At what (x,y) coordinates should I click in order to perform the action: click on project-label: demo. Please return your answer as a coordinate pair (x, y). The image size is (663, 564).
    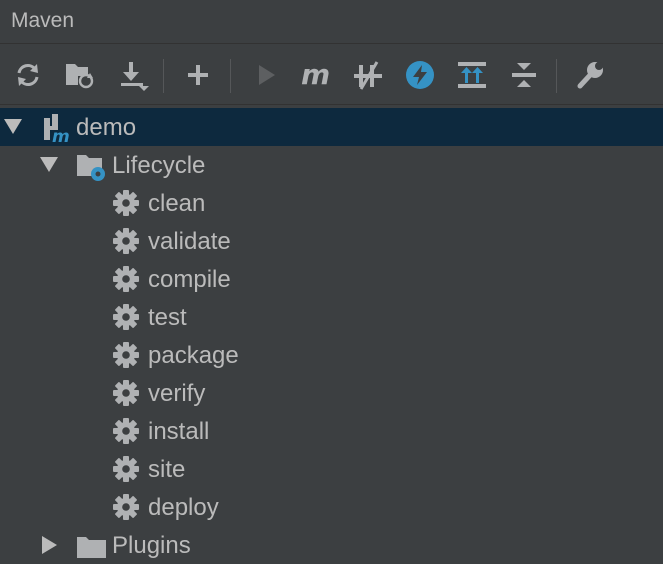
    Looking at the image, I should click on (106, 127).